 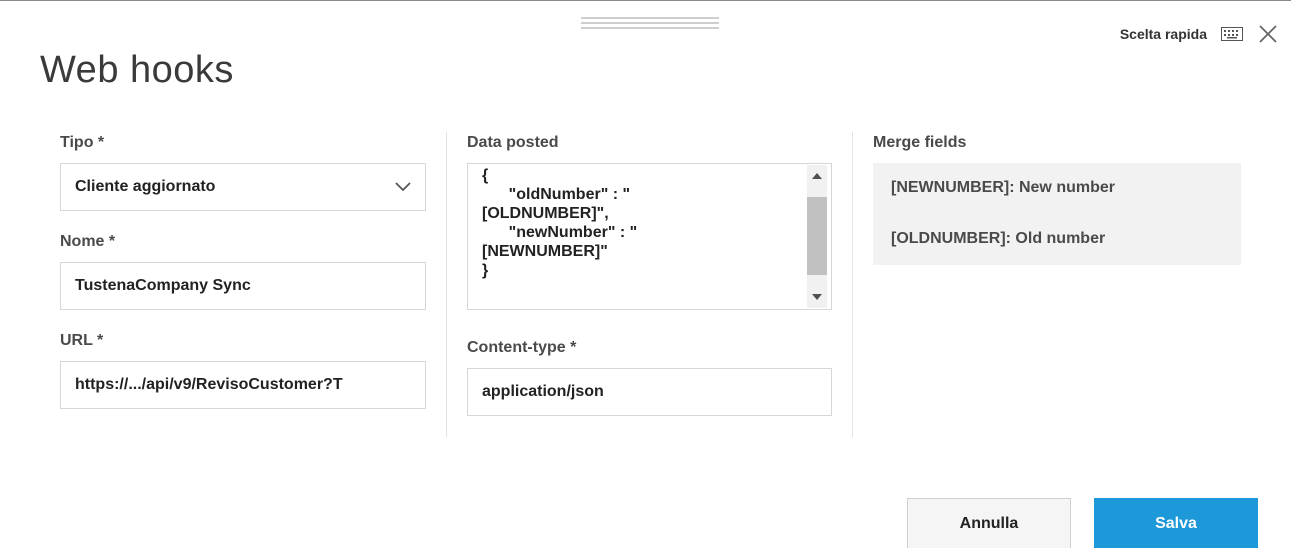 I want to click on save-button: Salva, so click(x=1176, y=523).